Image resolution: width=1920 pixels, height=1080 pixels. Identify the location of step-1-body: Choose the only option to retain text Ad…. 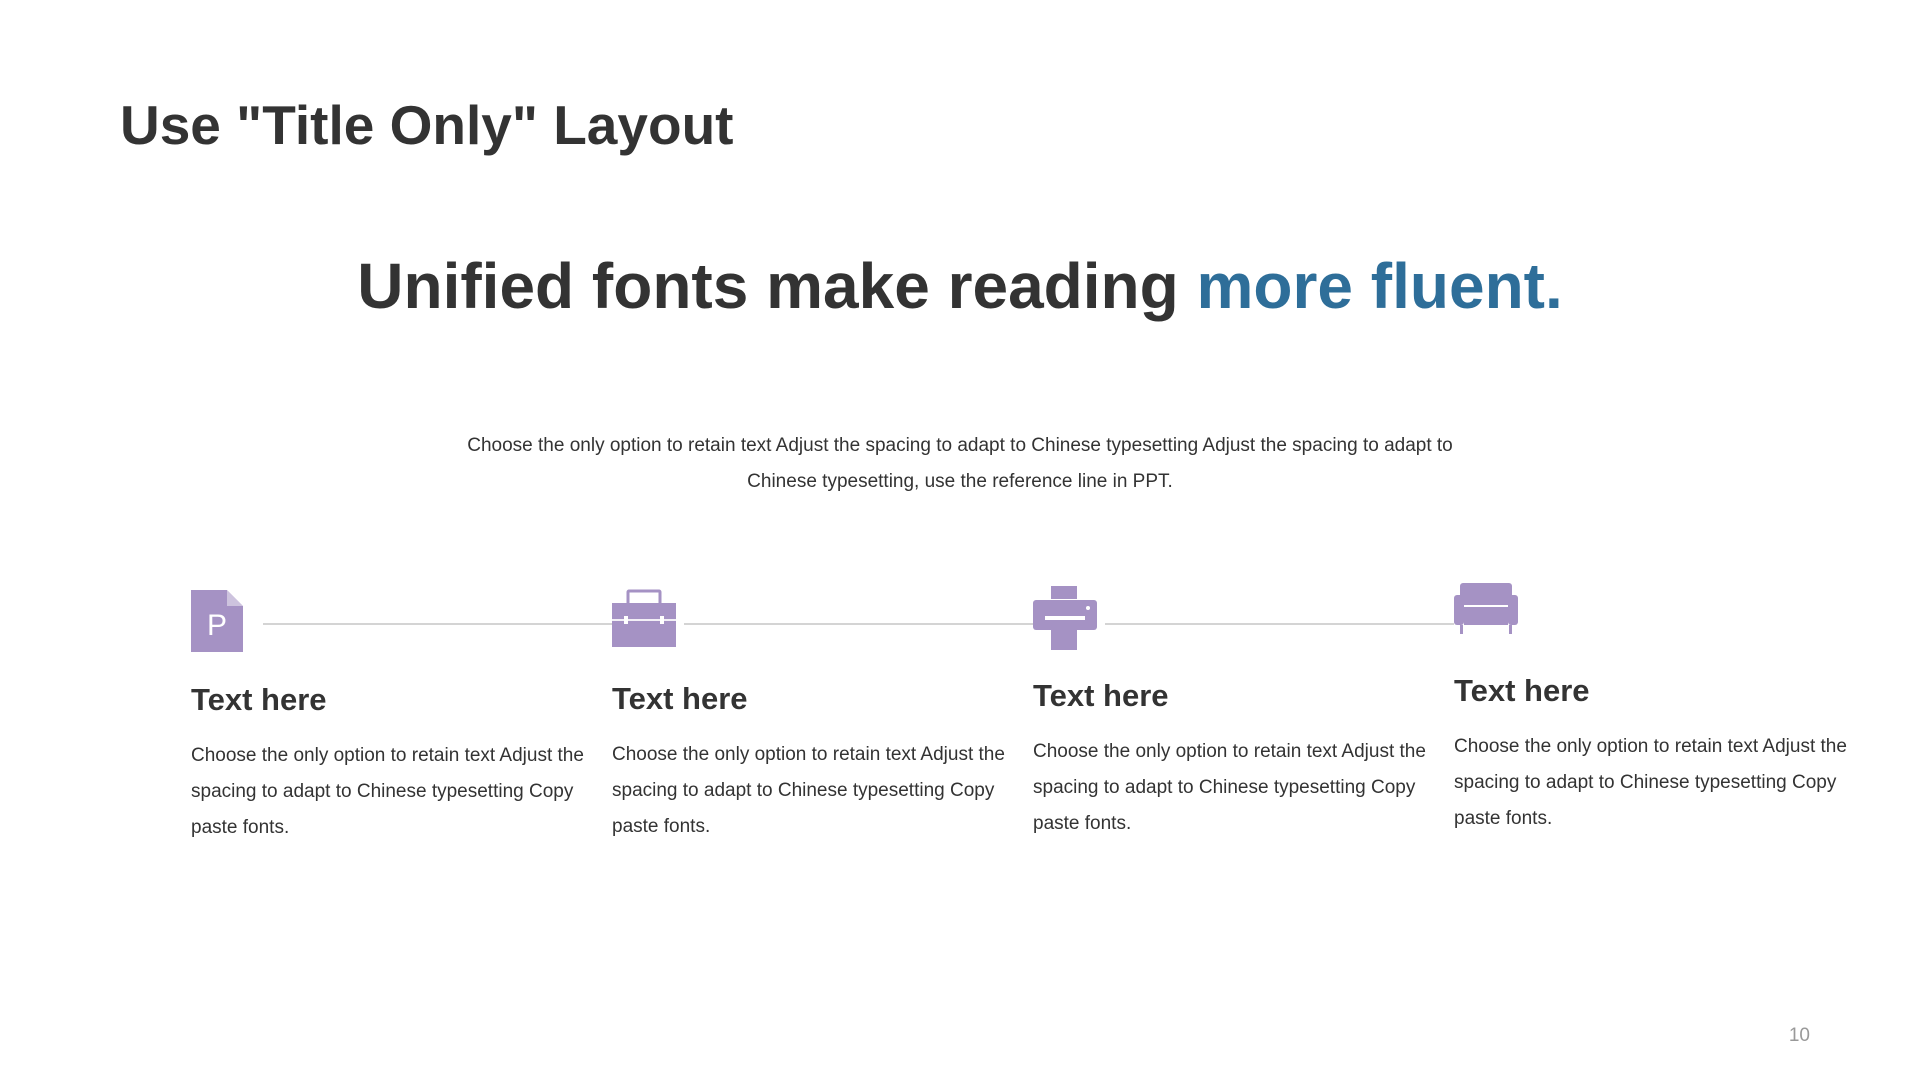
(387, 791).